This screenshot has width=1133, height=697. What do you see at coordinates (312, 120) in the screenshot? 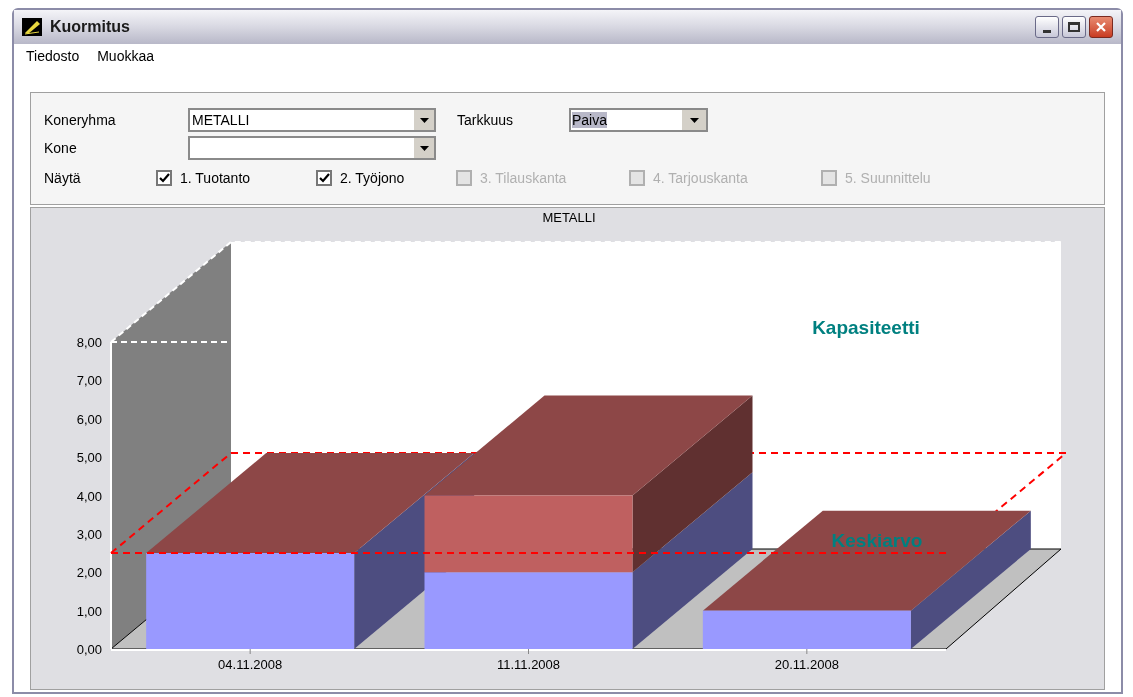
I see `dropdown: METALLI` at bounding box center [312, 120].